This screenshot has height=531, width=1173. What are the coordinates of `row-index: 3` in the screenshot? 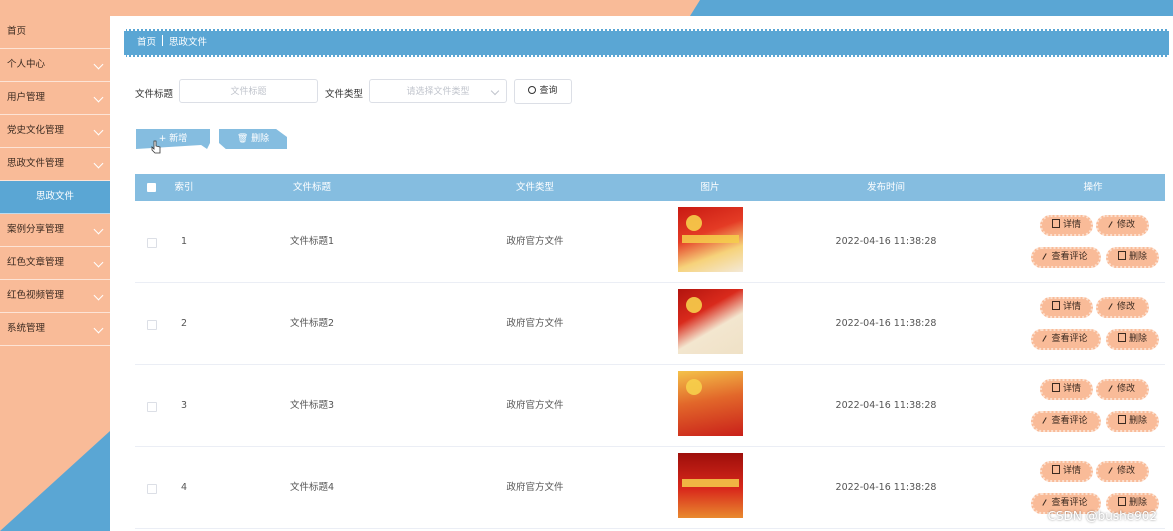 It's located at (184, 405).